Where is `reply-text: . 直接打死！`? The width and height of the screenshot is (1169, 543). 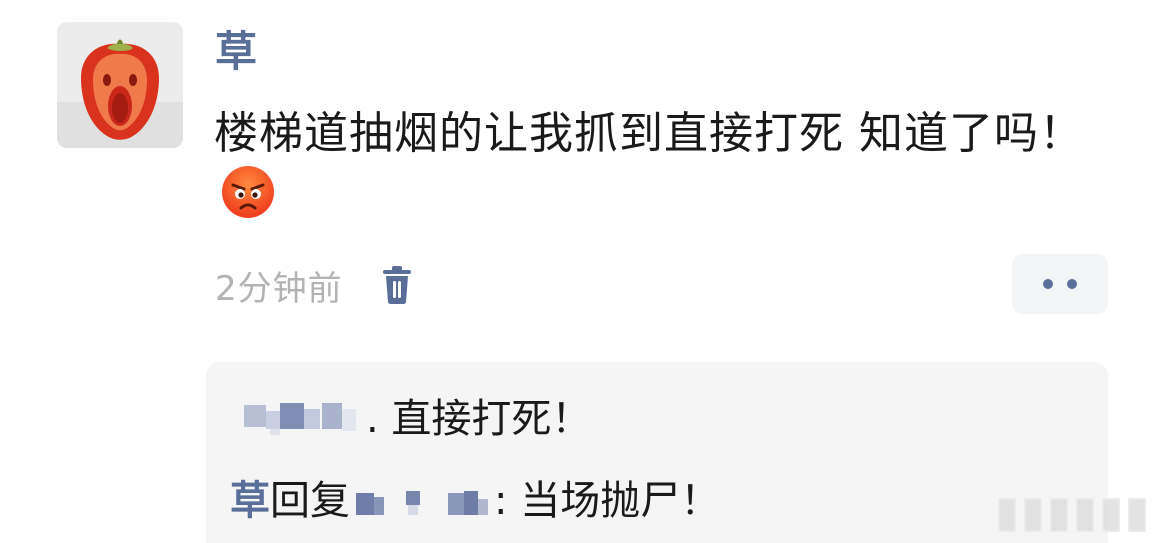
reply-text: . 直接打死！ is located at coordinates (479, 419).